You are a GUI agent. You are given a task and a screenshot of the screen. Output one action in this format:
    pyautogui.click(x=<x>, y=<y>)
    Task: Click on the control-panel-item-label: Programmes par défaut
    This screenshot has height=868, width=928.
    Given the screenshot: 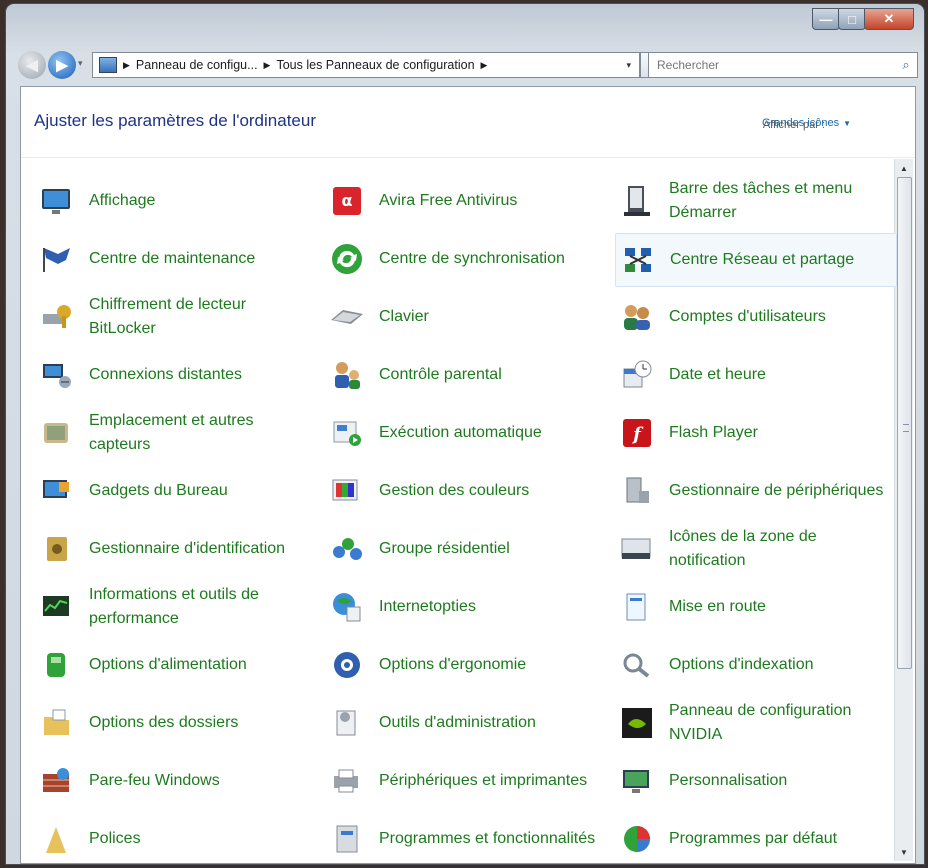 What is the action you would take?
    pyautogui.click(x=753, y=839)
    